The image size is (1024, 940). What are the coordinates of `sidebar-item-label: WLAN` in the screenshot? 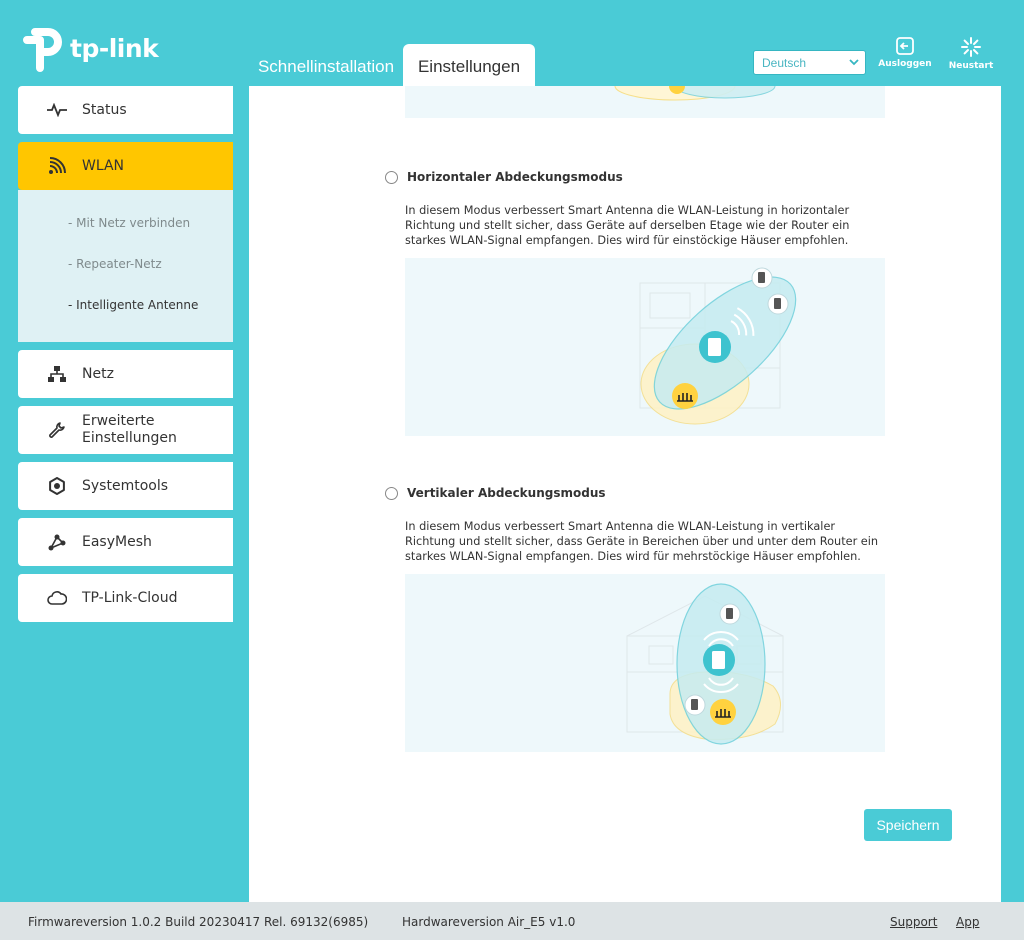 It's located at (103, 166).